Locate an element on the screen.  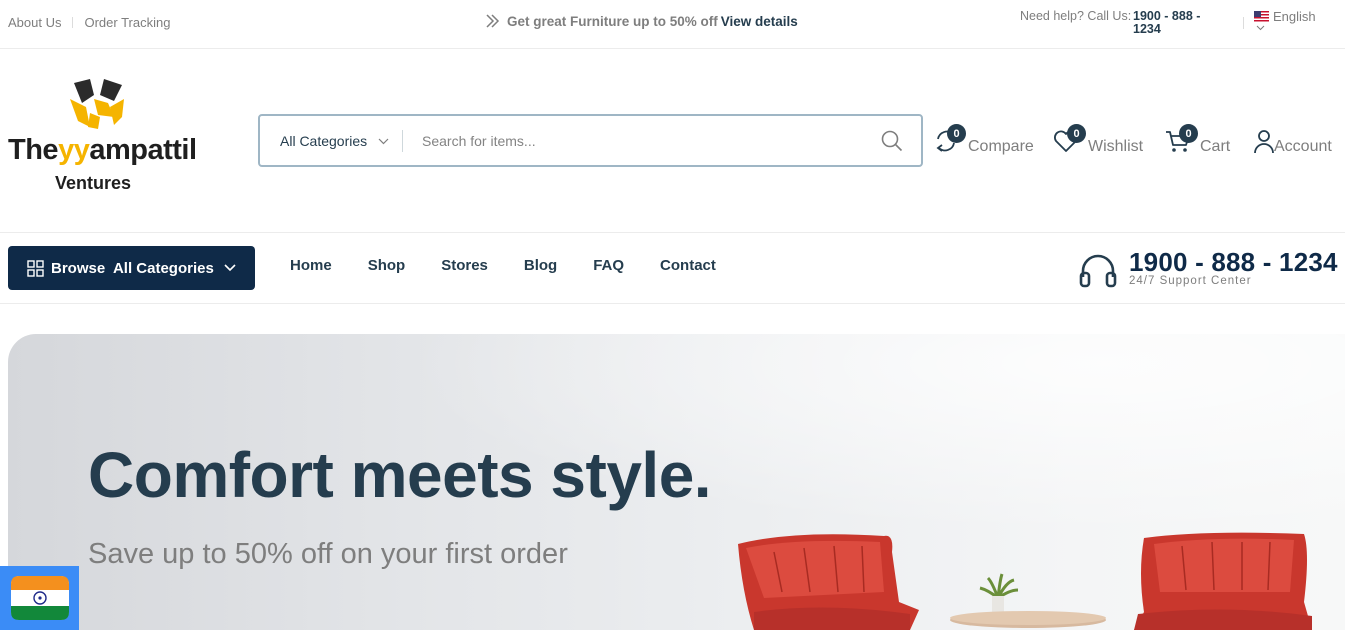
help-contact: Need help? Call Us: 1900 - 888 - 1234 is located at coordinates (1110, 22).